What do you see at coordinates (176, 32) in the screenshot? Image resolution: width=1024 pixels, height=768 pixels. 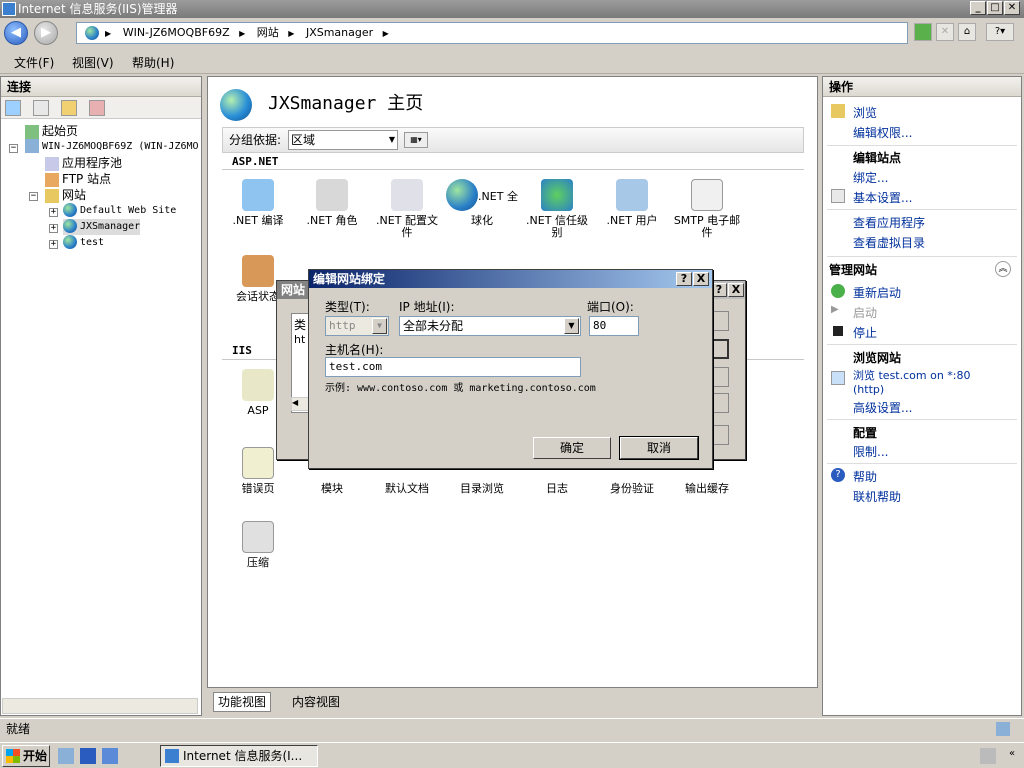 I see `breadcrumb-server: WIN-JZ6MOQBF69Z` at bounding box center [176, 32].